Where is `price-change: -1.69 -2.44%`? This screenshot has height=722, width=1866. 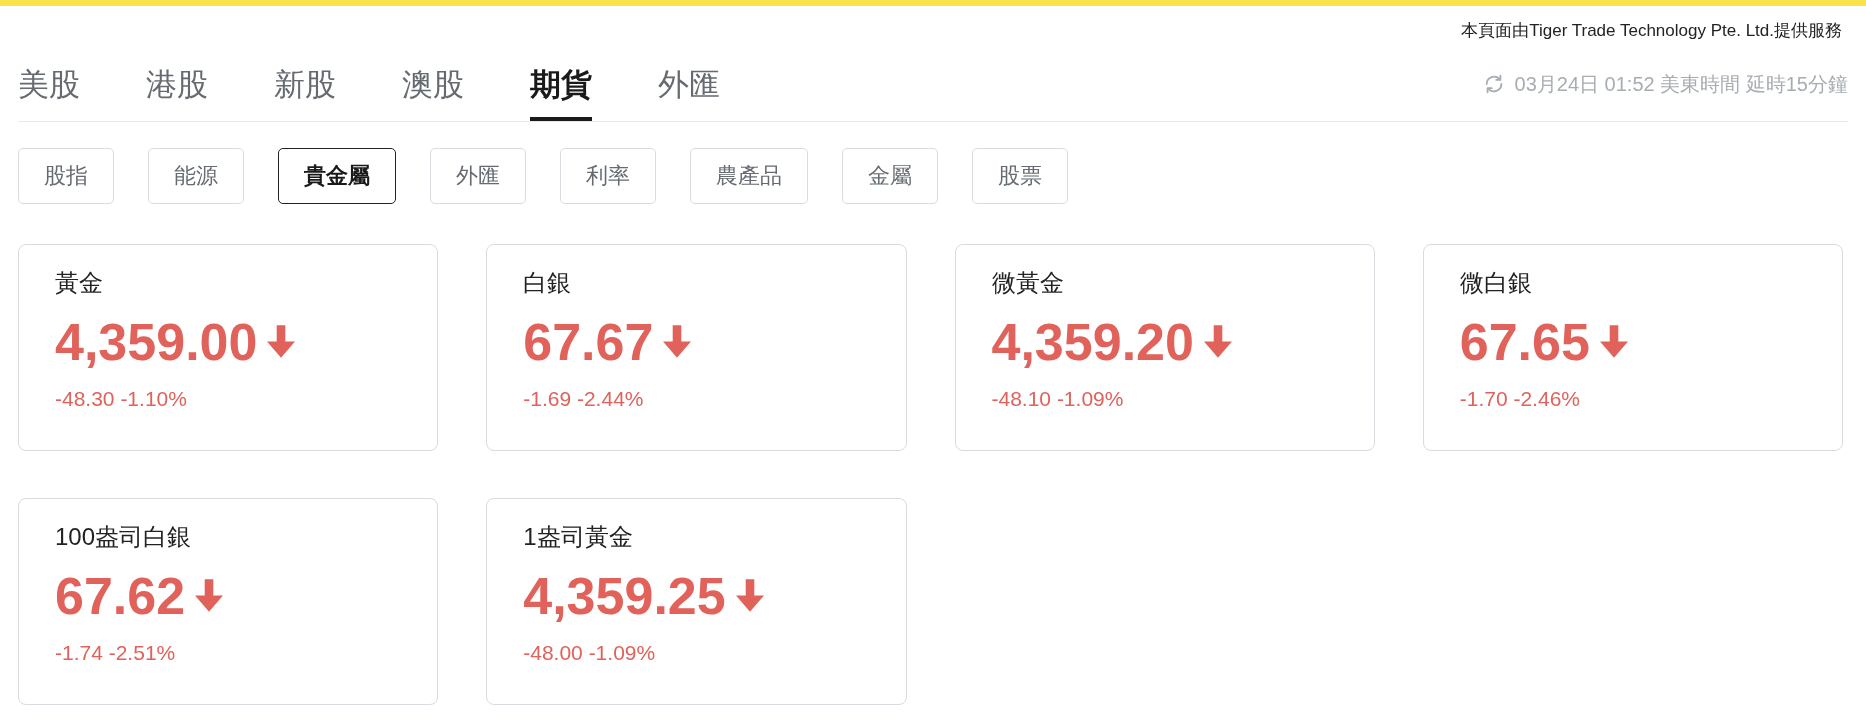 price-change: -1.69 -2.44% is located at coordinates (584, 398).